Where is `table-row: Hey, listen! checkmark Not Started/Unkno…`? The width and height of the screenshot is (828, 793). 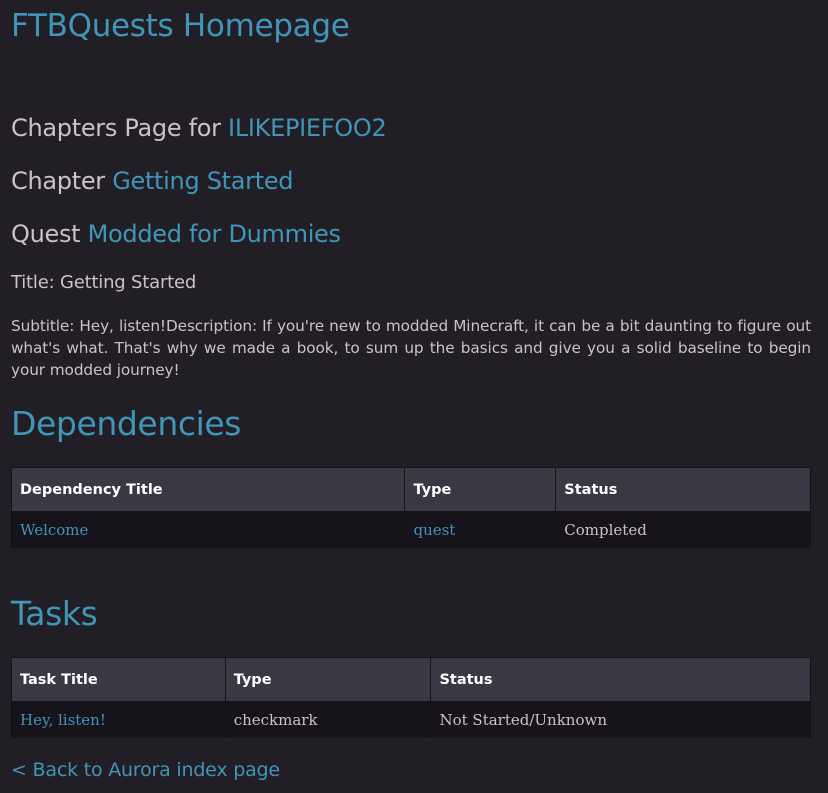
table-row: Hey, listen! checkmark Not Started/Unkno… is located at coordinates (411, 719).